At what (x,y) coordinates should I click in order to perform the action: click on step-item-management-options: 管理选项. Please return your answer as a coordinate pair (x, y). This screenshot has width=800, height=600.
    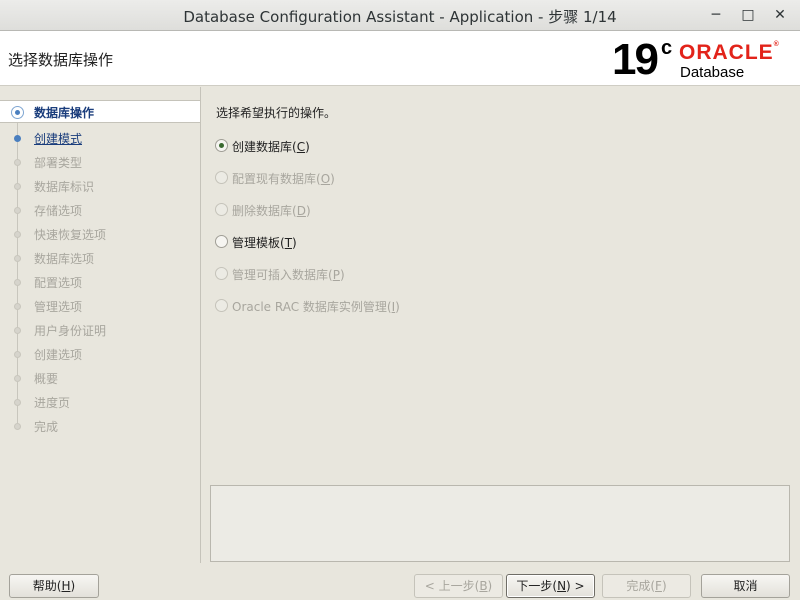
    Looking at the image, I should click on (99, 306).